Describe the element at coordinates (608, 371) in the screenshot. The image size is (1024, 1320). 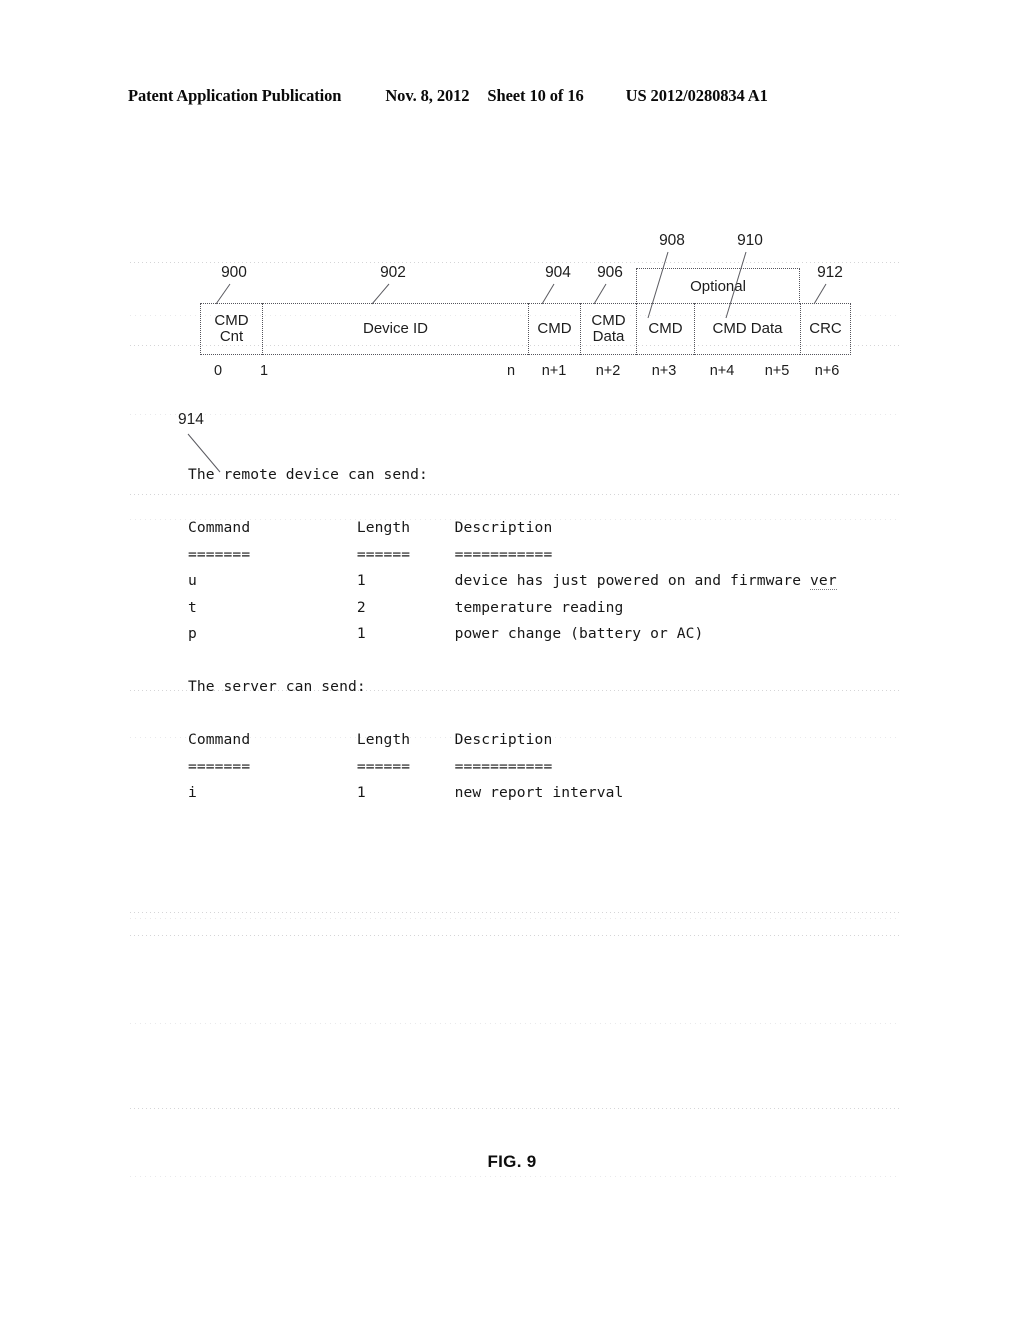
I see `byte-offset-label: n+2` at that location.